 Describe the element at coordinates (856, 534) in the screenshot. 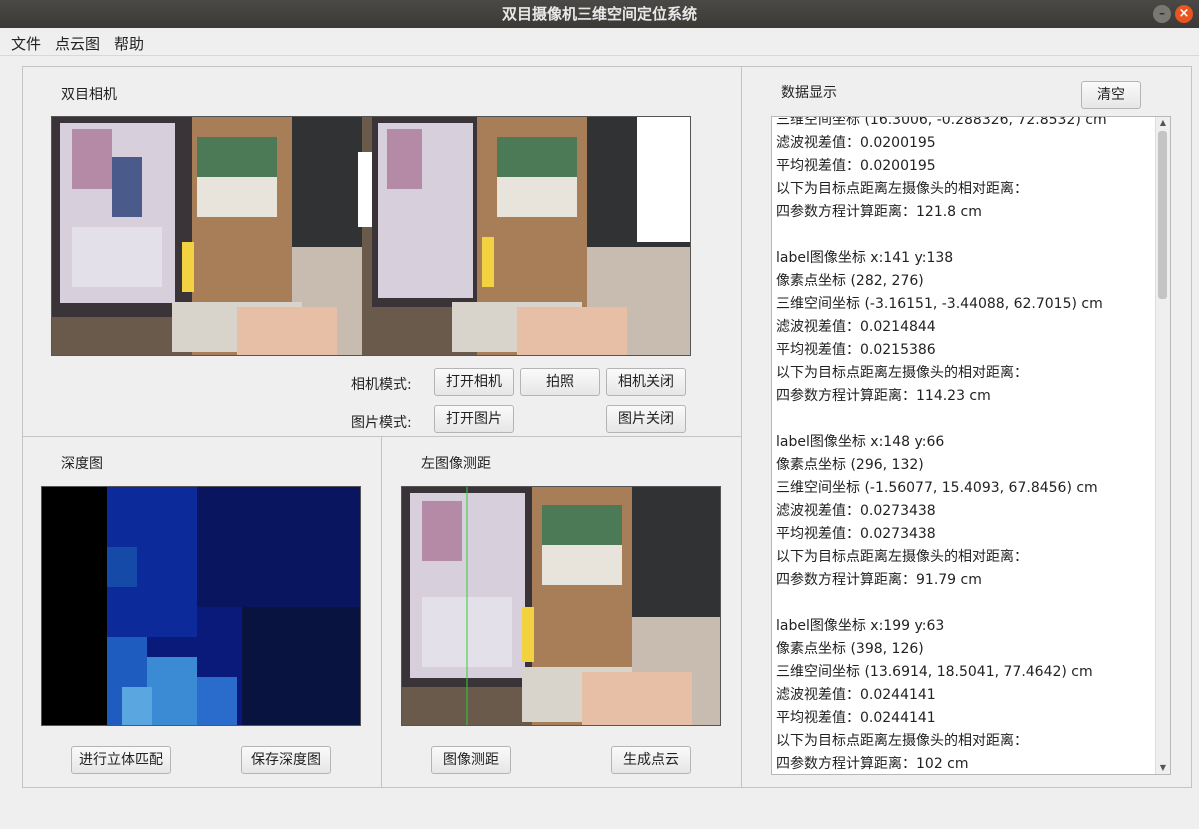

I see `data-line: 平均视差值：0.0273438` at that location.